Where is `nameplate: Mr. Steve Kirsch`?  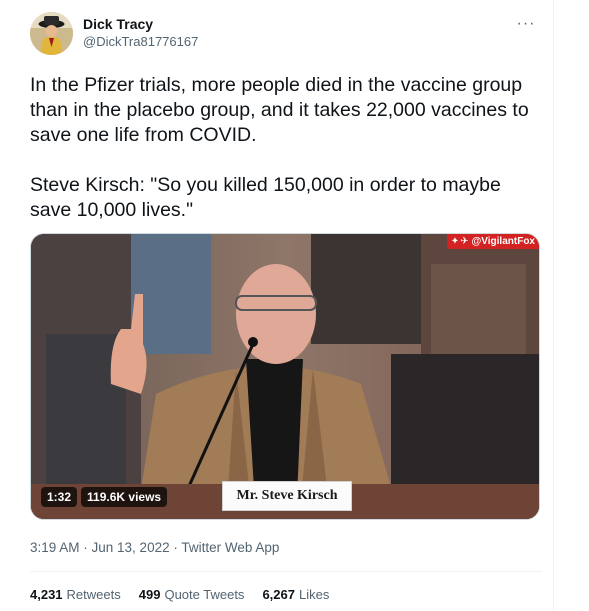 nameplate: Mr. Steve Kirsch is located at coordinates (287, 496).